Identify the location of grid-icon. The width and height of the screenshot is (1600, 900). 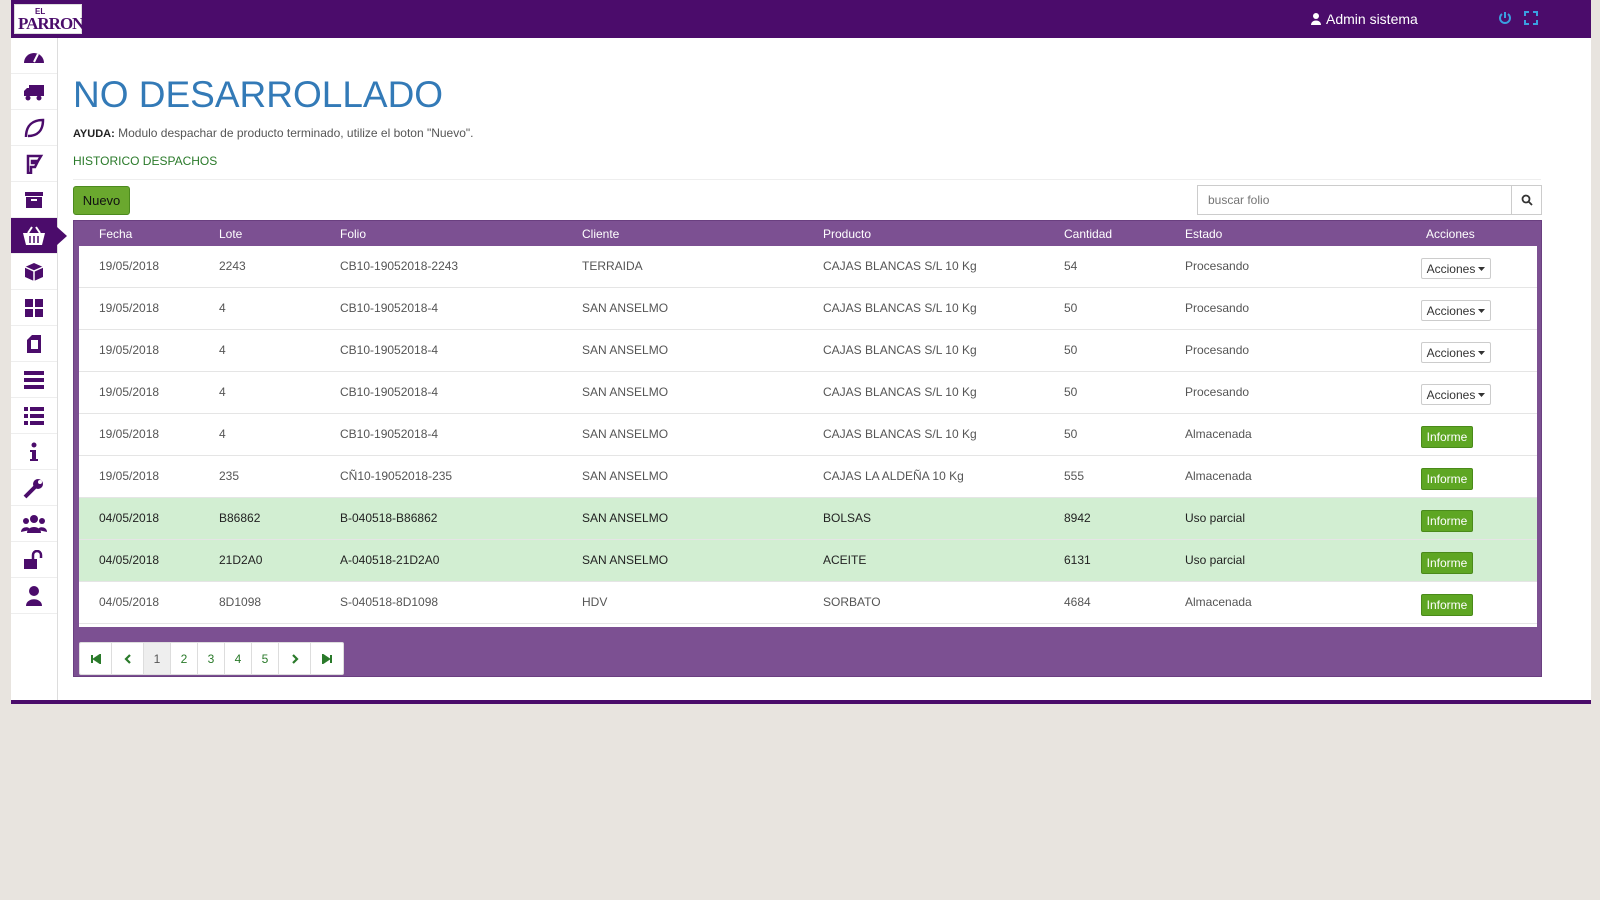
(34, 308).